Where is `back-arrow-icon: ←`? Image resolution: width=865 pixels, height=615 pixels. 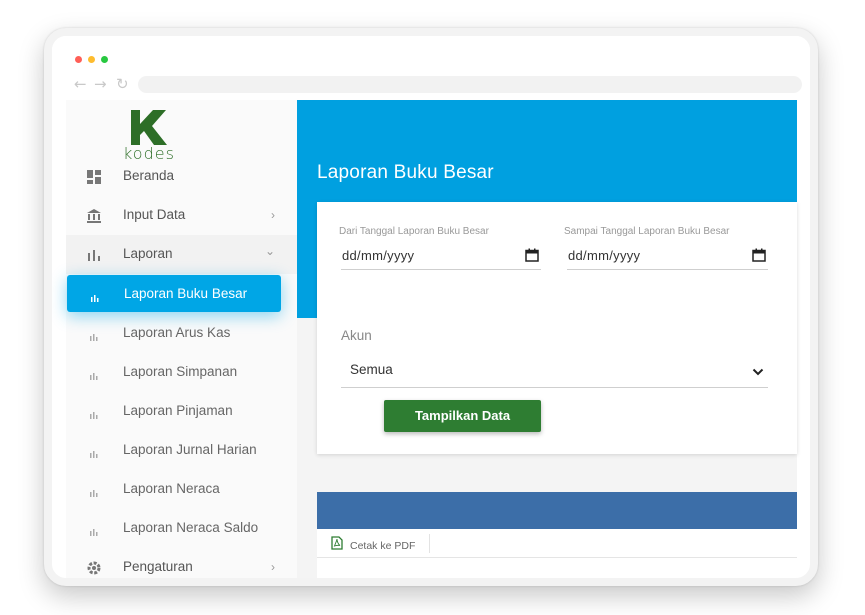 back-arrow-icon: ← is located at coordinates (80, 84).